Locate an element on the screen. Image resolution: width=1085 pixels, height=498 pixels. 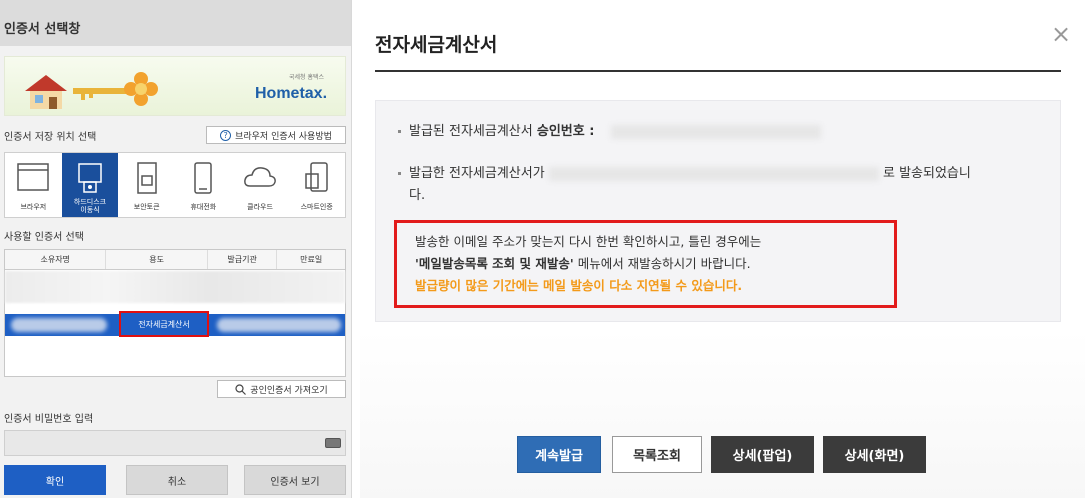
delay-warning: 발급량이 많은 기간에는 메일 발송이 다소 지연될 수 있습니다. is located at coordinates (579, 285).